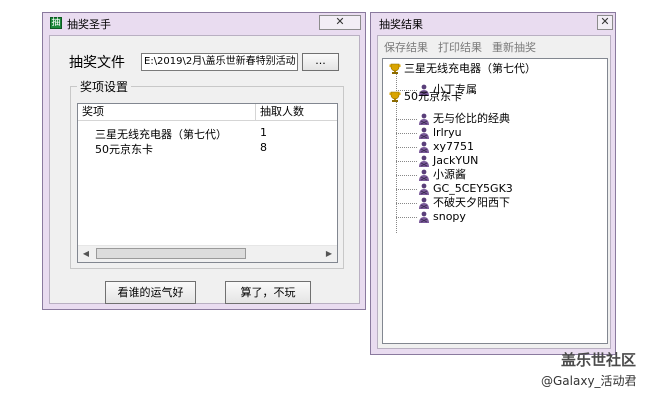  I want to click on tree-winner-label: 不破天夕阳西下, so click(471, 202).